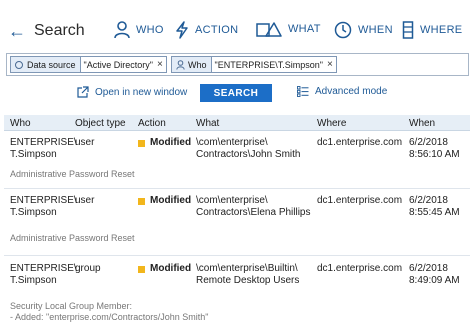 The image size is (474, 333). What do you see at coordinates (192, 64) in the screenshot?
I see `filter-chip-key: Who` at bounding box center [192, 64].